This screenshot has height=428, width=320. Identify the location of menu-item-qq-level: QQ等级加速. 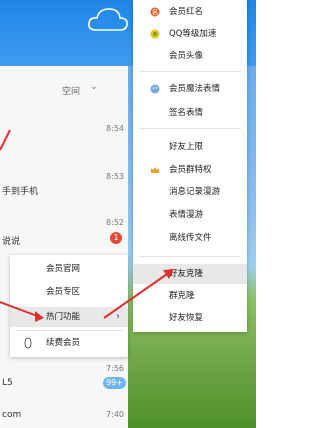
(190, 34).